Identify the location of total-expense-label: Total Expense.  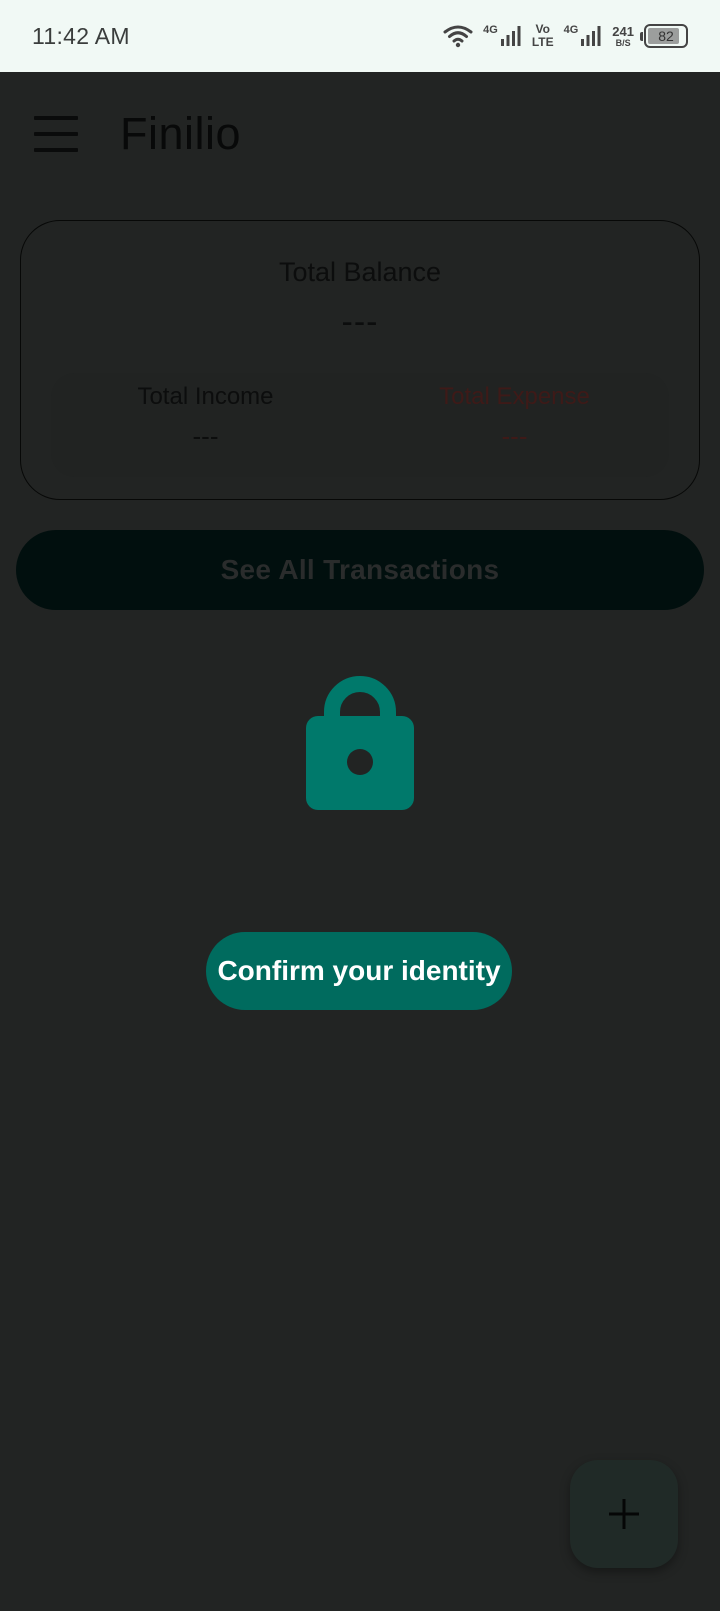
(514, 396).